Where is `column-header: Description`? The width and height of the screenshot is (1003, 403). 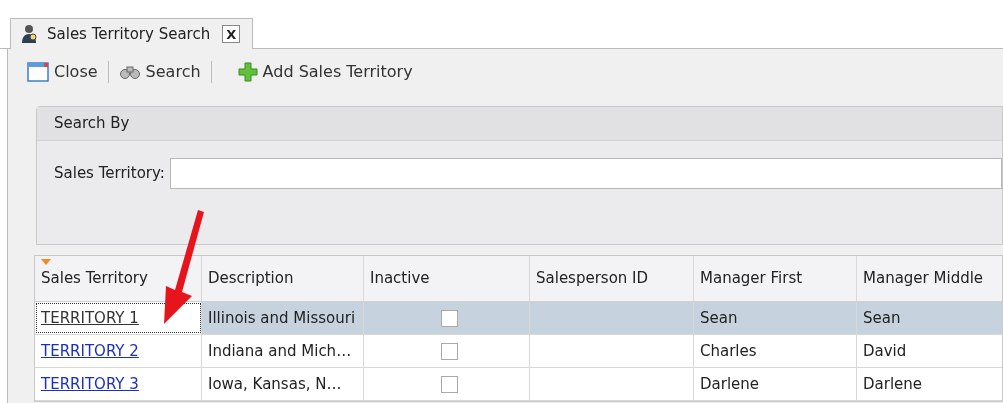
column-header: Description is located at coordinates (283, 278).